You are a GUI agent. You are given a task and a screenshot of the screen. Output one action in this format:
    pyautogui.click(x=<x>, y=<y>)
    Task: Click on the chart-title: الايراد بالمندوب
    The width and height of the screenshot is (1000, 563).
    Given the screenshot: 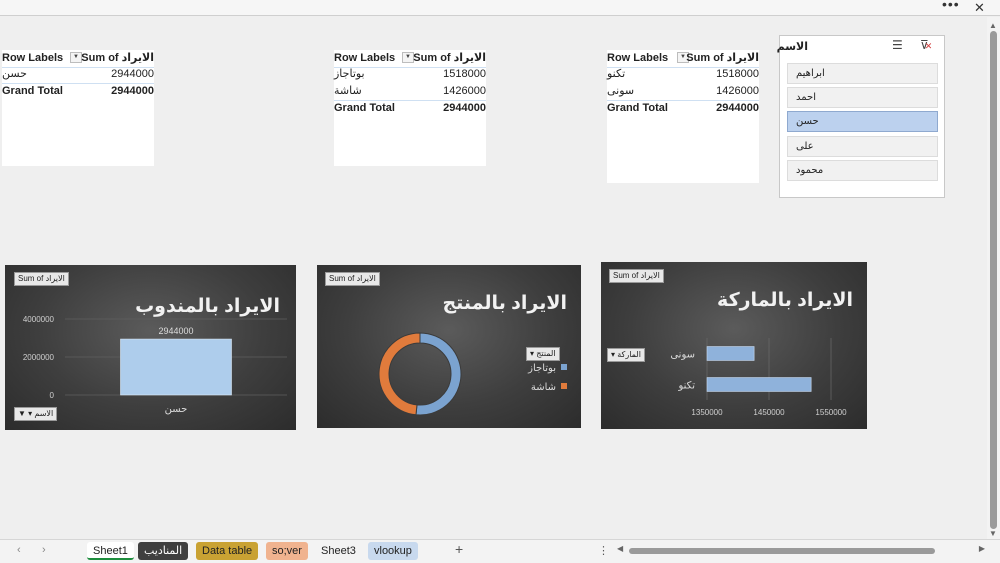 What is the action you would take?
    pyautogui.click(x=207, y=306)
    